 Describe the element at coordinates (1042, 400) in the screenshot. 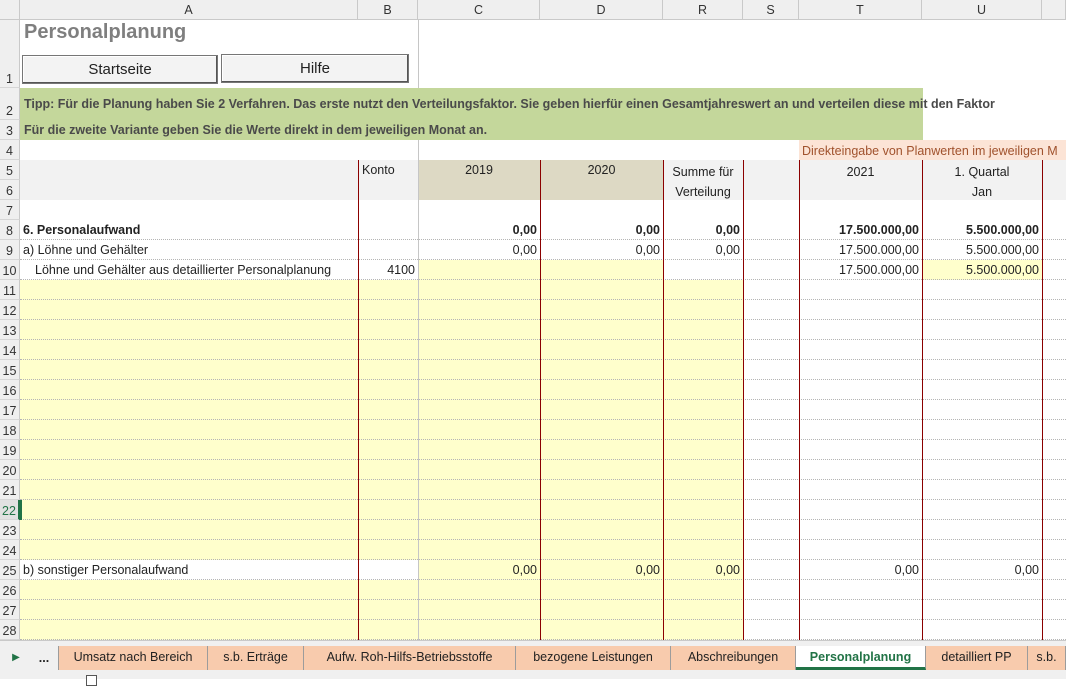

I see `col-separator-v` at that location.